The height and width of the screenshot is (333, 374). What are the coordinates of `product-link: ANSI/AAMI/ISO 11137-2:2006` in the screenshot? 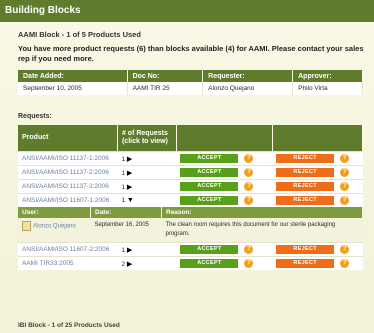 It's located at (65, 172).